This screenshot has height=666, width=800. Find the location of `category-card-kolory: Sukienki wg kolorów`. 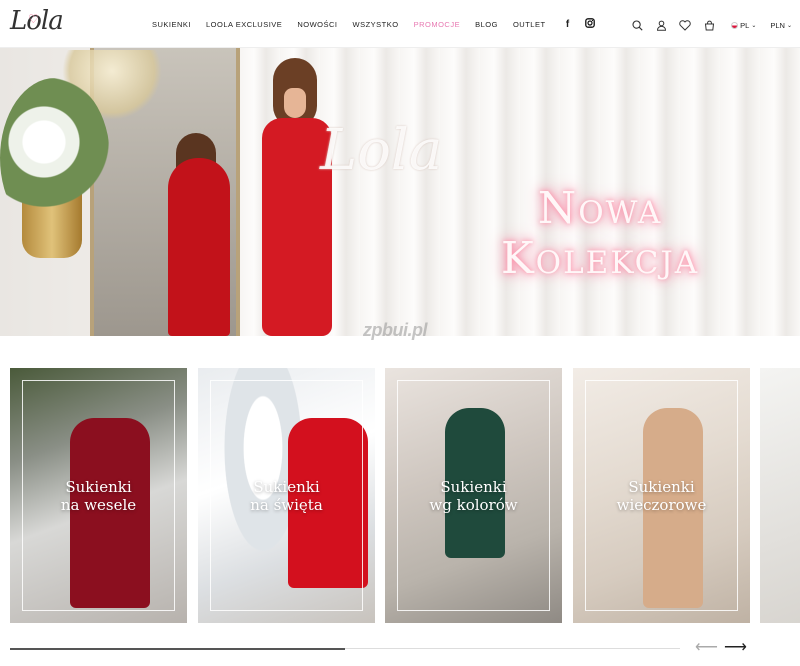

category-card-kolory: Sukienki wg kolorów is located at coordinates (473, 495).